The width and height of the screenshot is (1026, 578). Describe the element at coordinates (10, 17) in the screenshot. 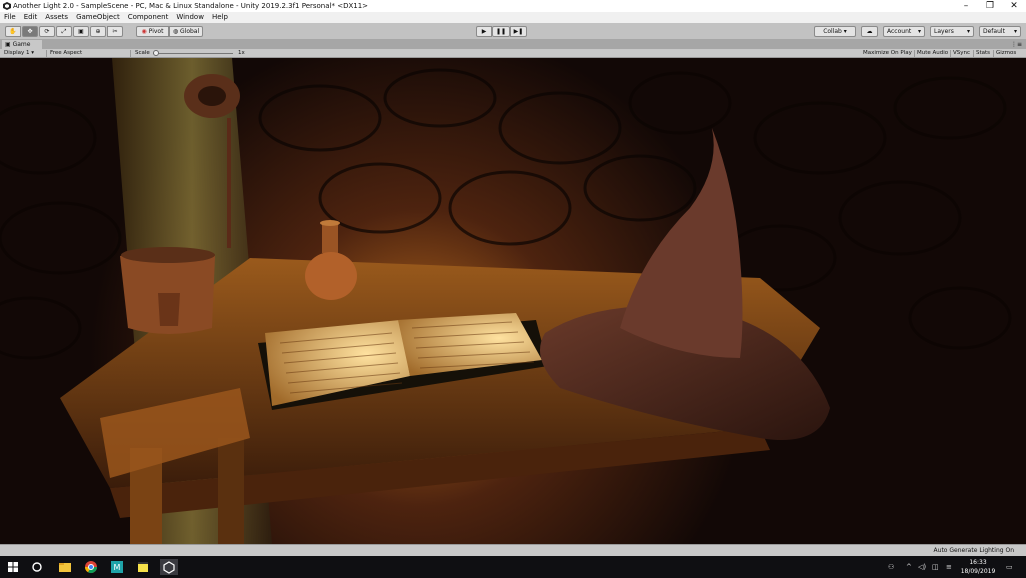

I see `menu-file: File` at that location.